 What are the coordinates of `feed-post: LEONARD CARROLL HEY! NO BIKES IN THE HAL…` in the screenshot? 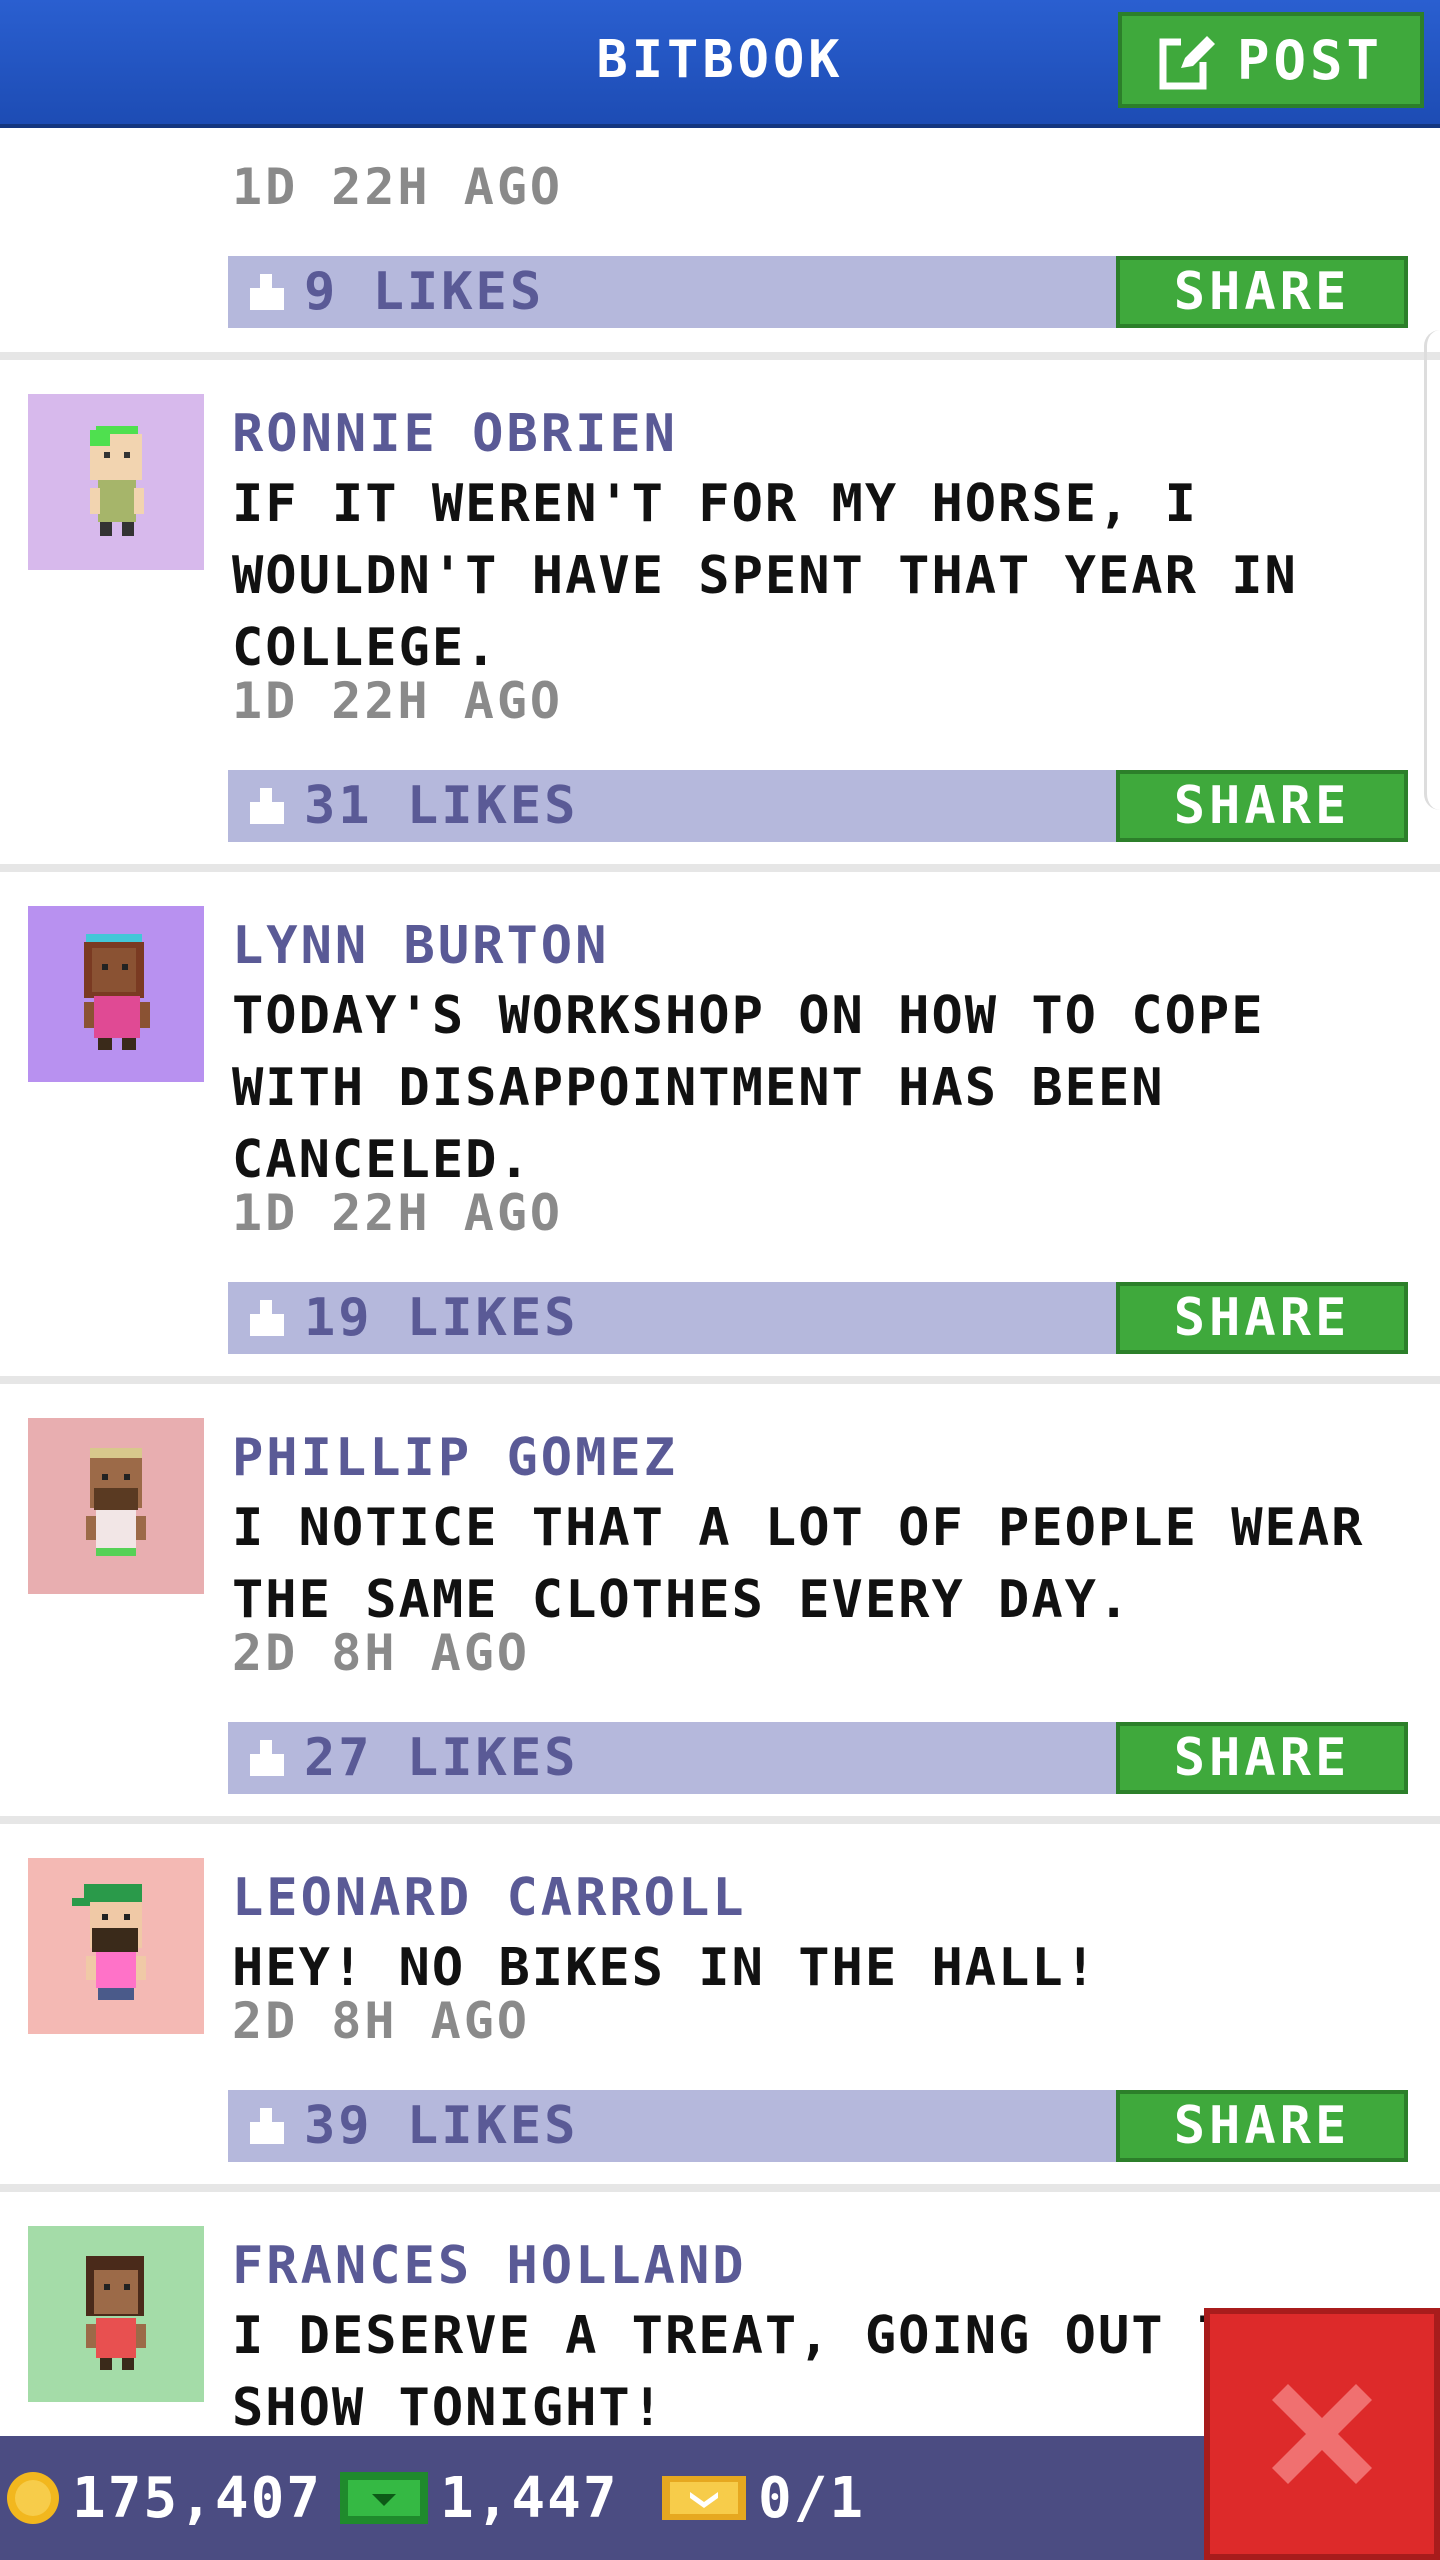 It's located at (720, 2008).